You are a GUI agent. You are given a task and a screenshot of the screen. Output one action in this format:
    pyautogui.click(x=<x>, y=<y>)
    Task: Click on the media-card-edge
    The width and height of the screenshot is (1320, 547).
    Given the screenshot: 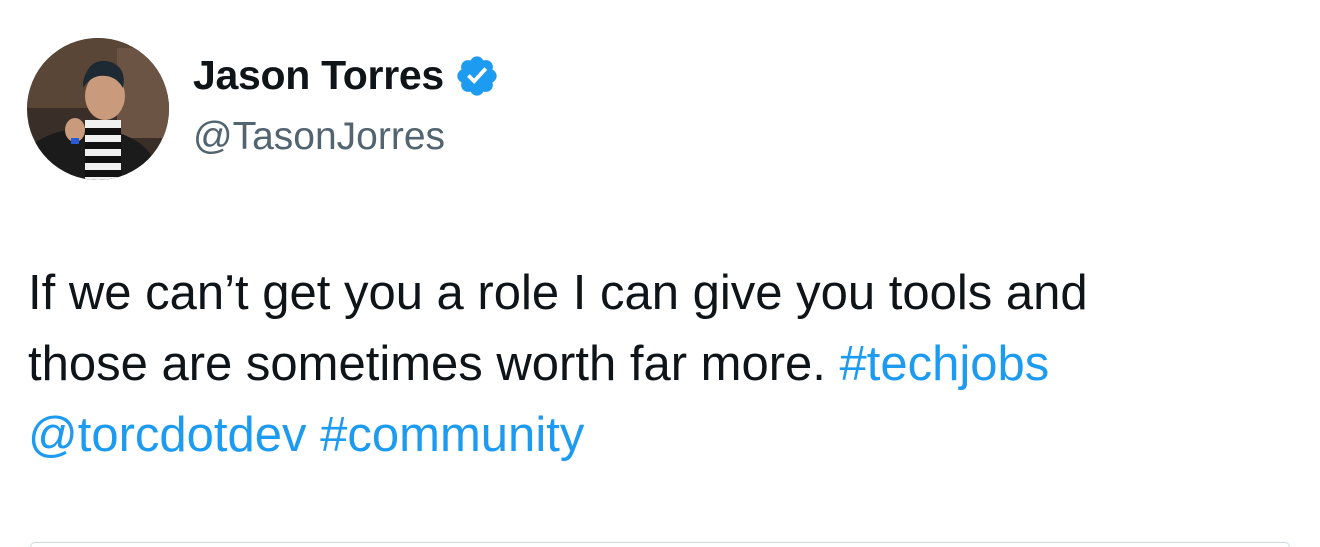 What is the action you would take?
    pyautogui.click(x=660, y=544)
    